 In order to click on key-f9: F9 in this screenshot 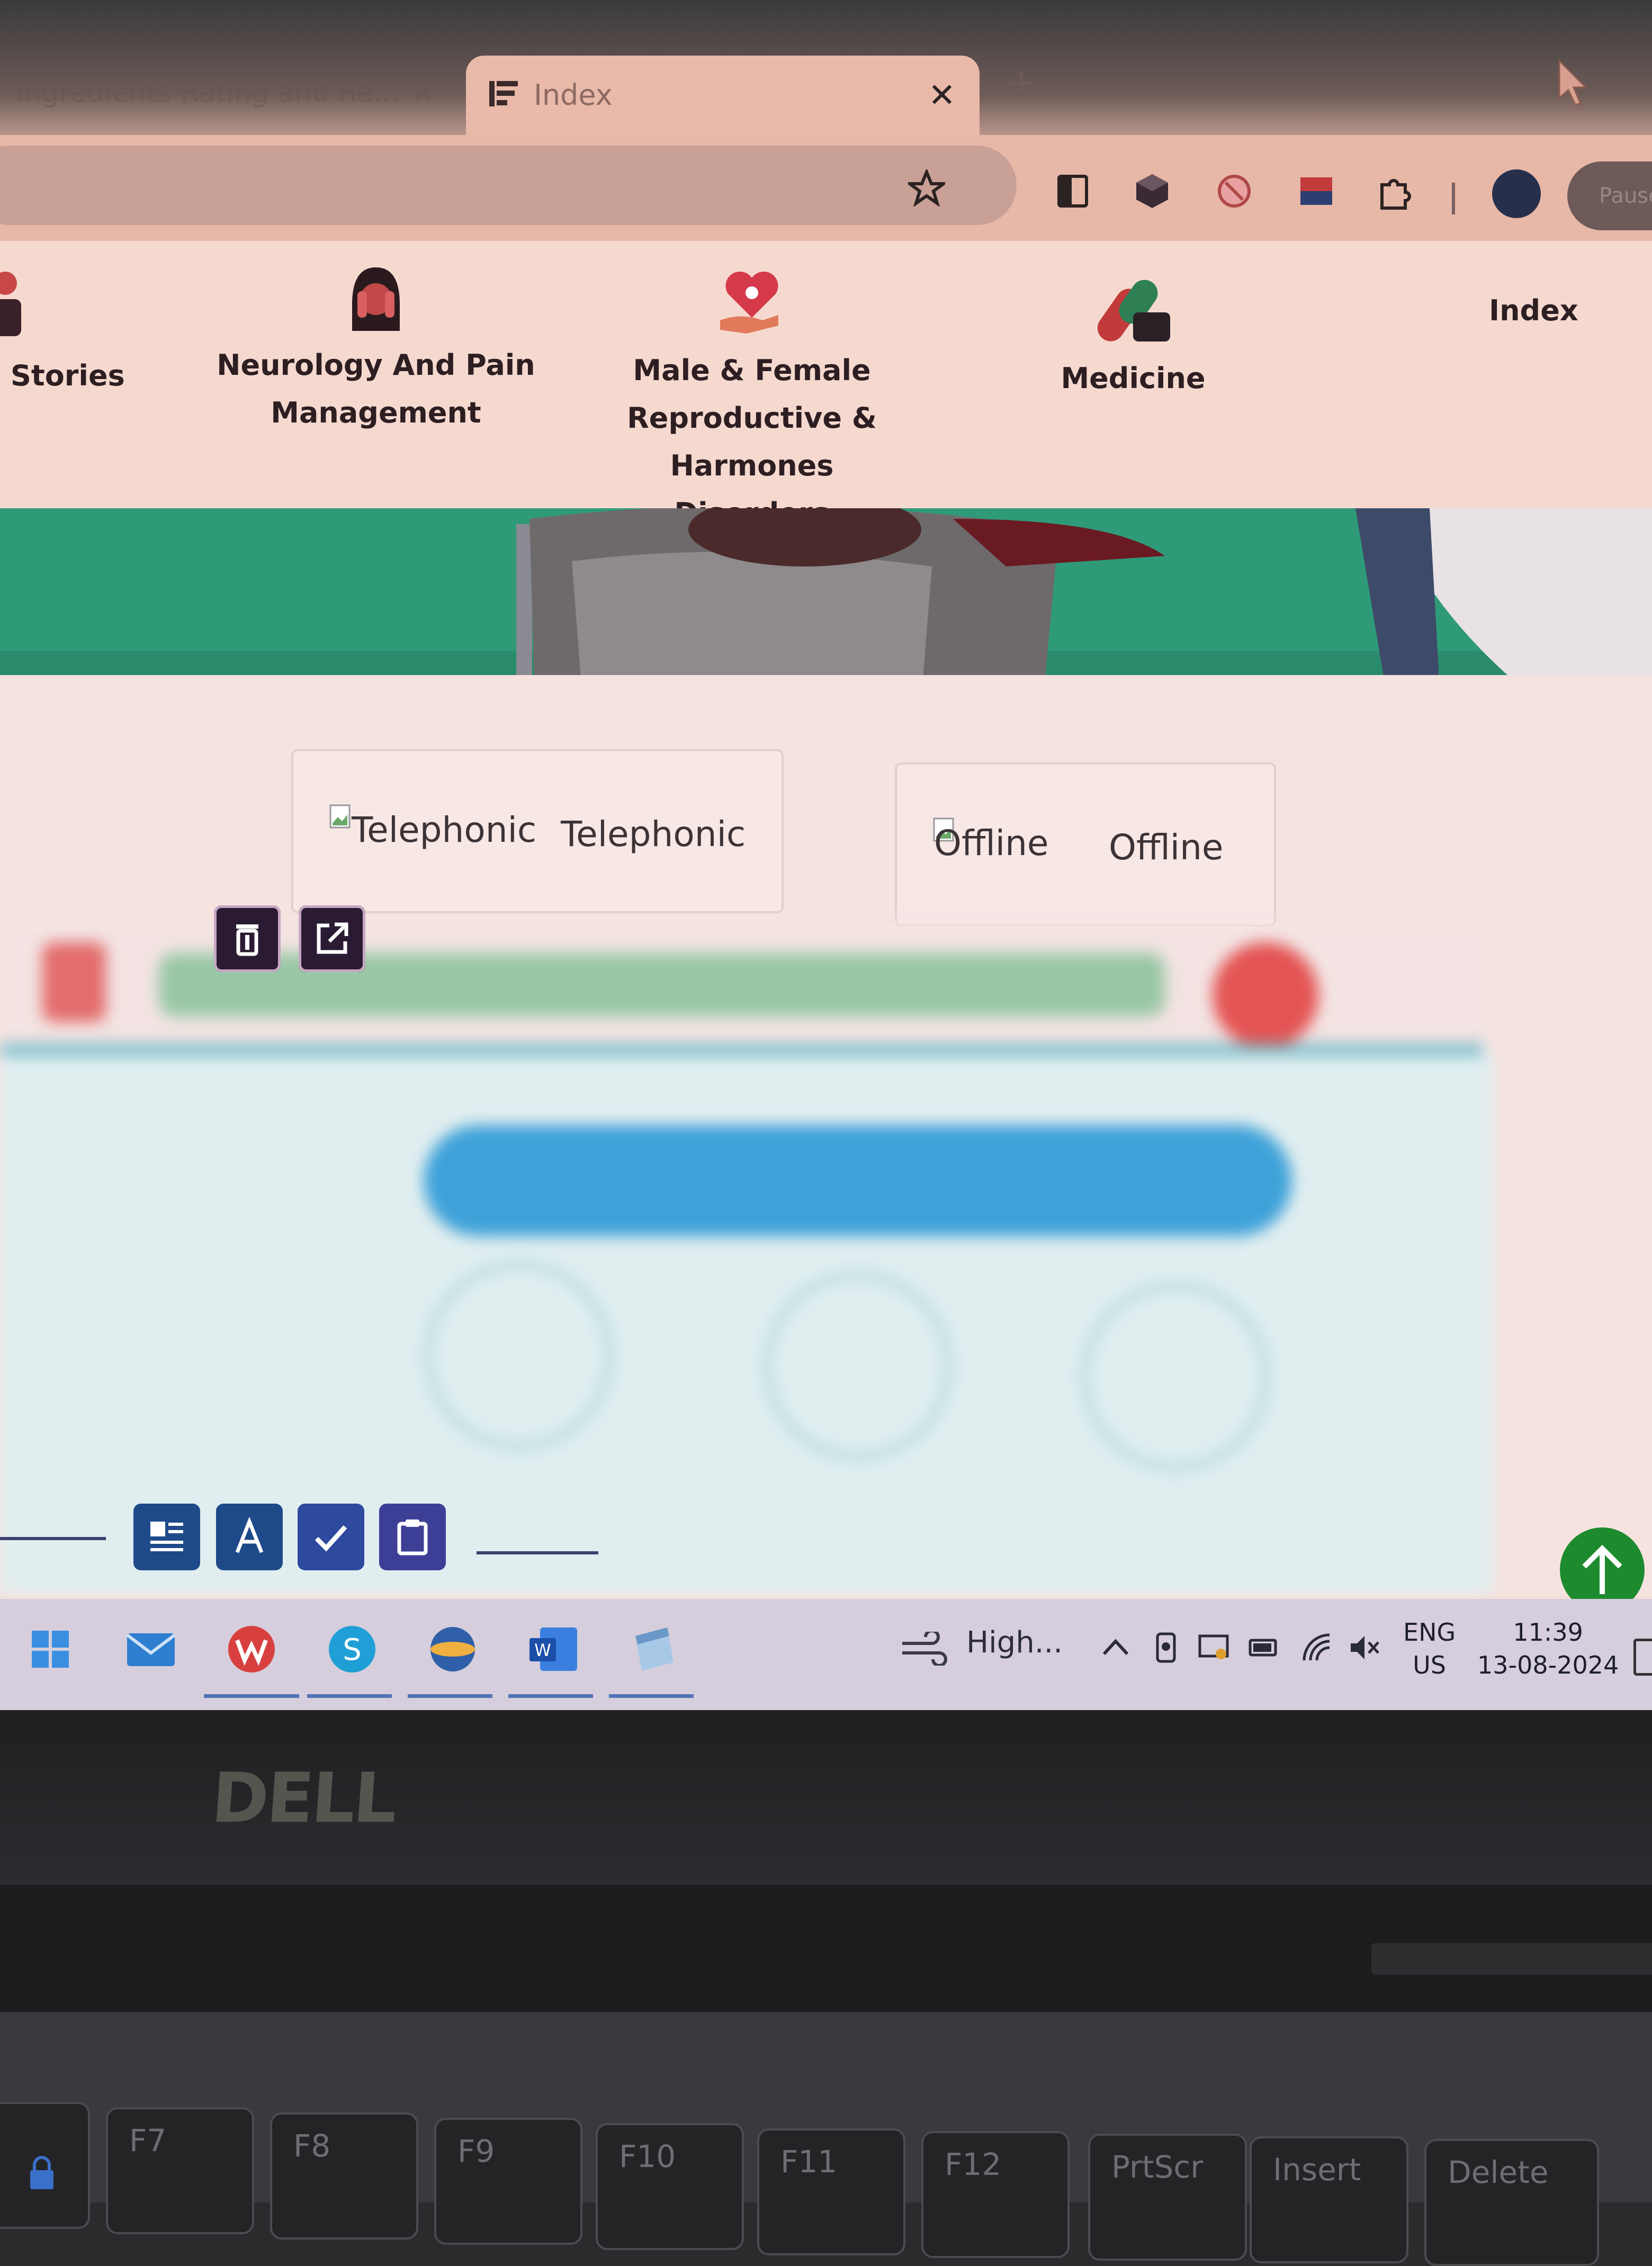, I will do `click(508, 2181)`.